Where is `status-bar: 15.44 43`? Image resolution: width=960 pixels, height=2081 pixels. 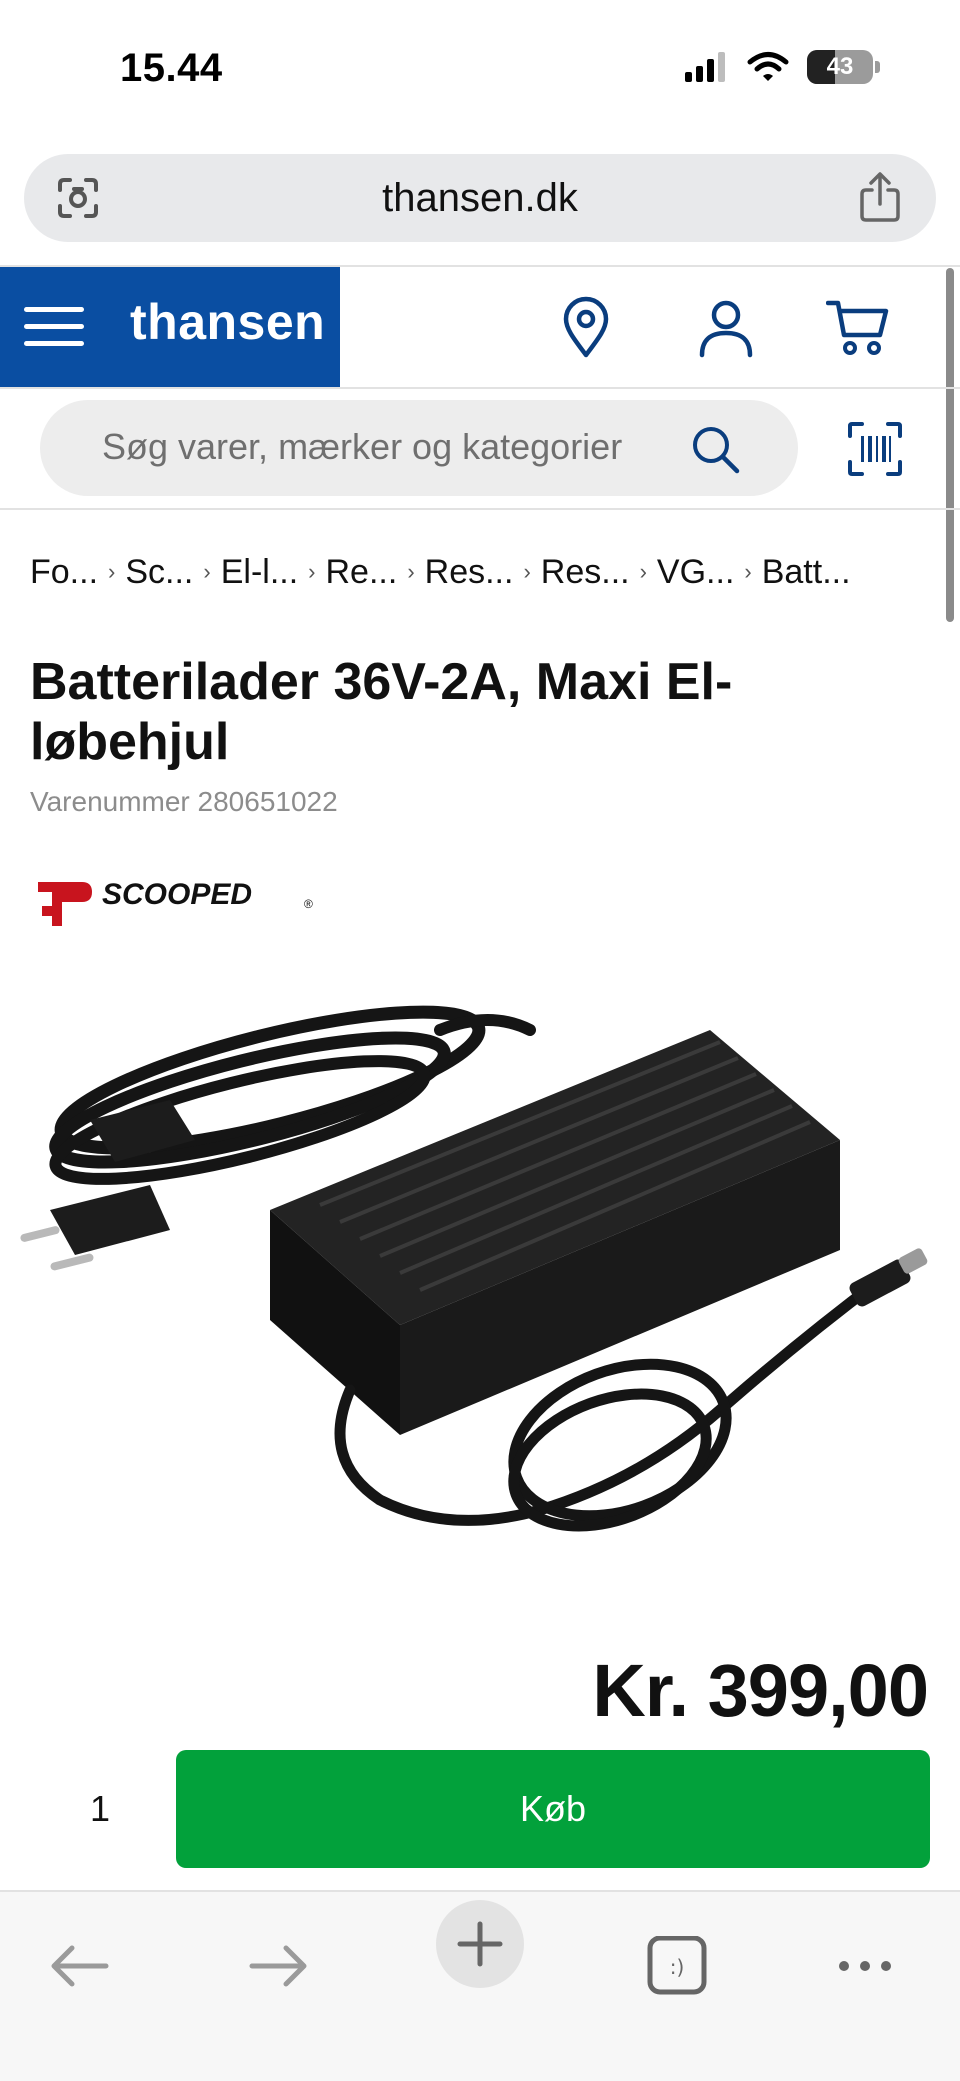 status-bar: 15.44 43 is located at coordinates (480, 70).